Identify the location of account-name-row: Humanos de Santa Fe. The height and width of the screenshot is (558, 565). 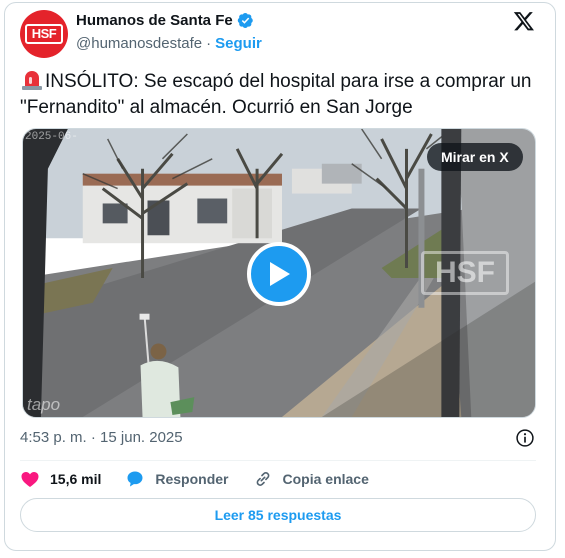
(165, 20).